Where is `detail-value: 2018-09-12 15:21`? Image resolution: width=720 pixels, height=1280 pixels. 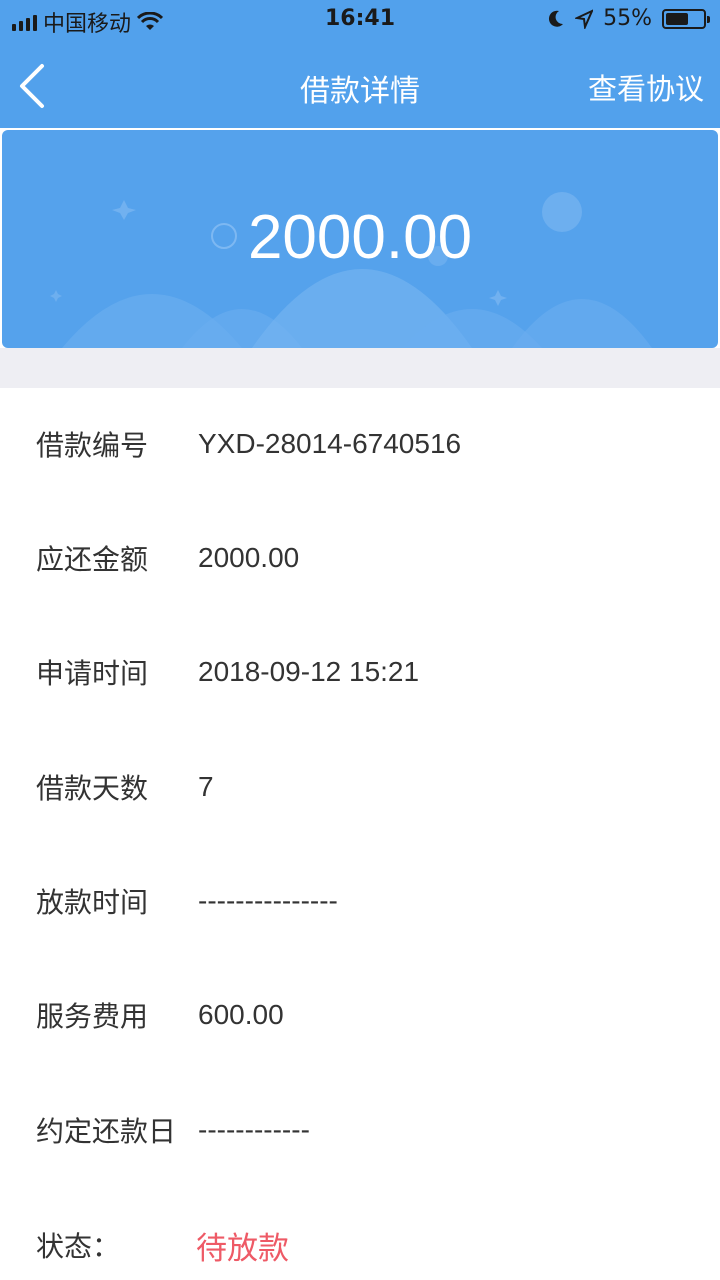 detail-value: 2018-09-12 15:21 is located at coordinates (309, 671).